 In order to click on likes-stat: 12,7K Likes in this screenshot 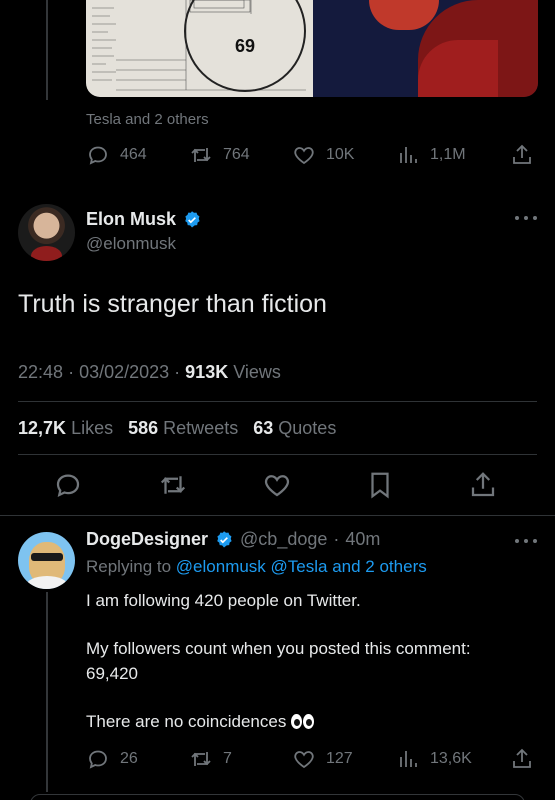, I will do `click(65, 428)`.